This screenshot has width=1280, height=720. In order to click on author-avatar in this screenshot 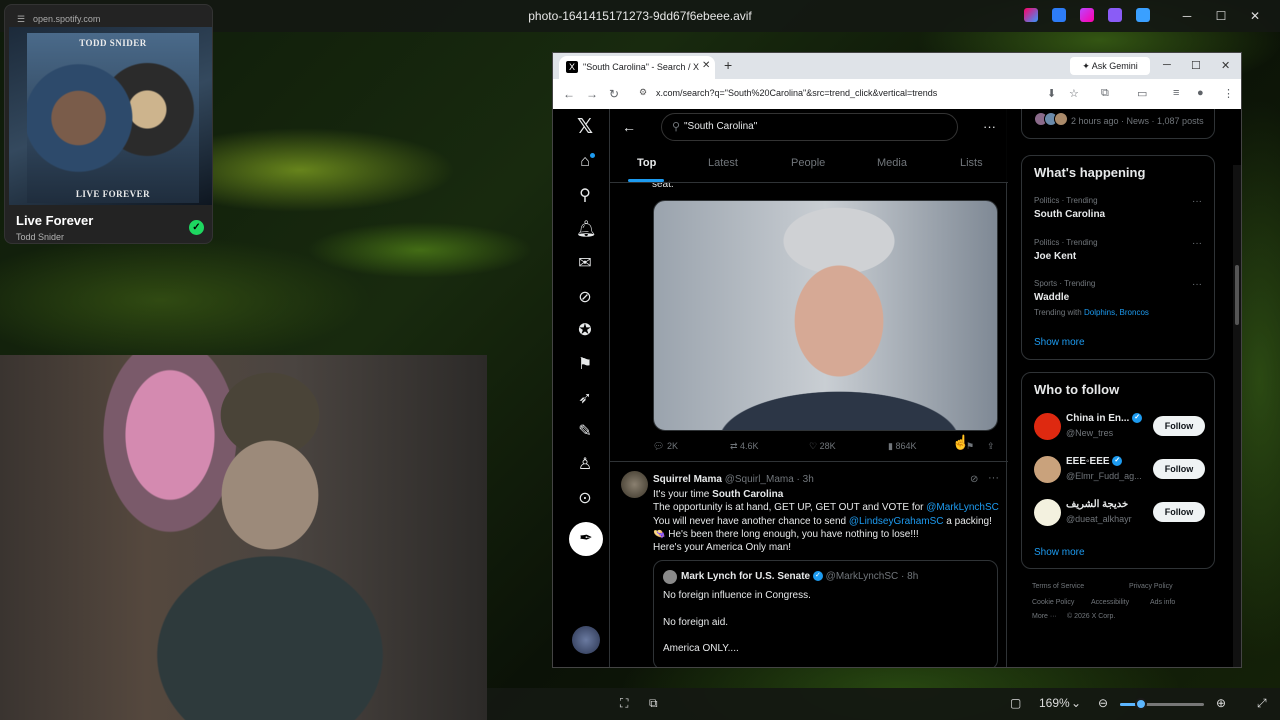, I will do `click(634, 484)`.